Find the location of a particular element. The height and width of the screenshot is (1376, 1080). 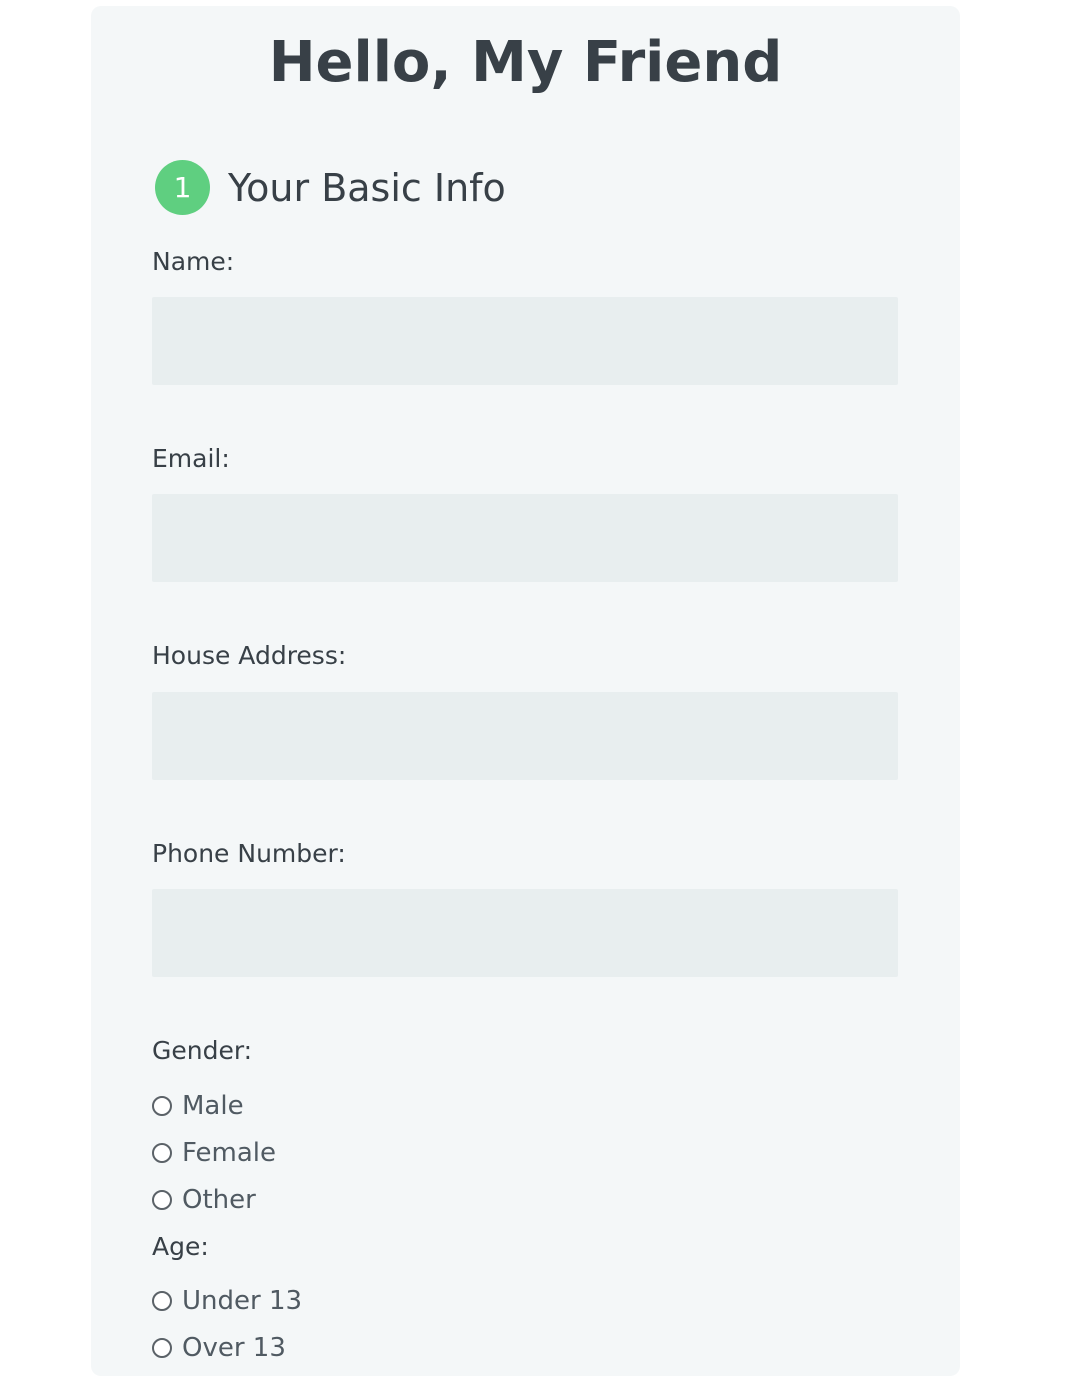

radio-label: Male is located at coordinates (213, 1106).